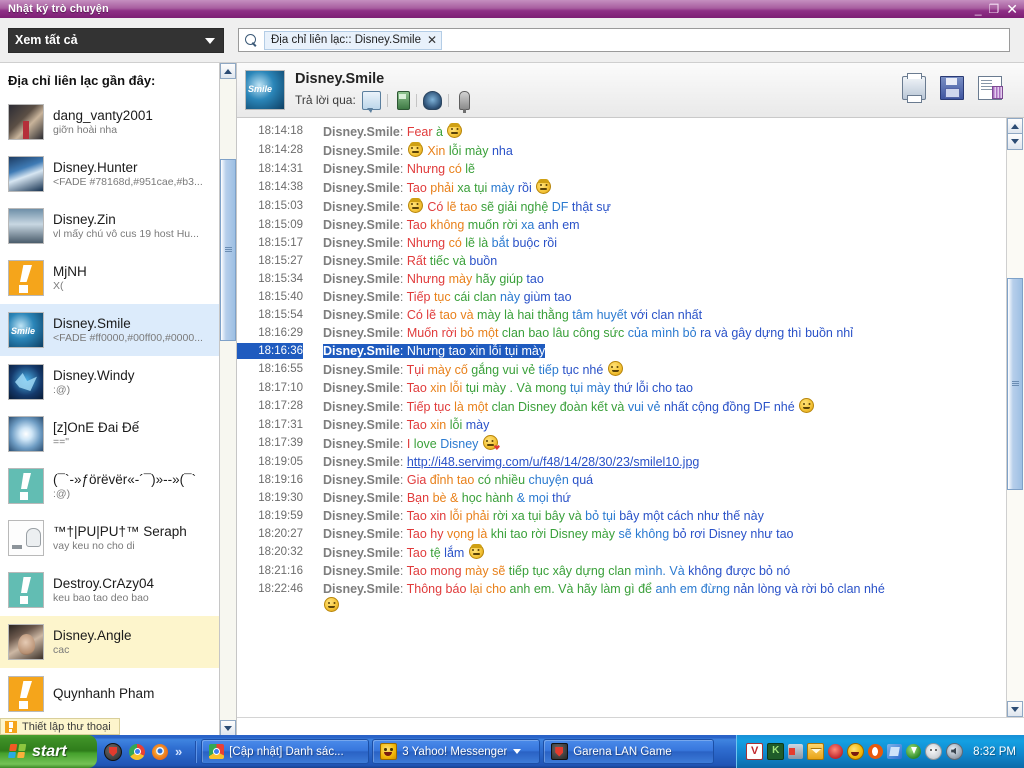 The width and height of the screenshot is (1024, 768). I want to click on contact-list-item: Disney.Angle cac, so click(118, 642).